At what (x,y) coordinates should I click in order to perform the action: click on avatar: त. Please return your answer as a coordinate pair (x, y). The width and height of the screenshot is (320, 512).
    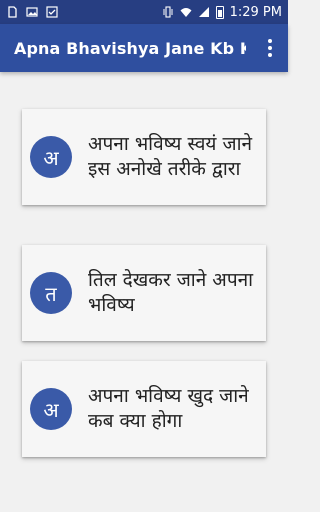
    Looking at the image, I should click on (51, 293).